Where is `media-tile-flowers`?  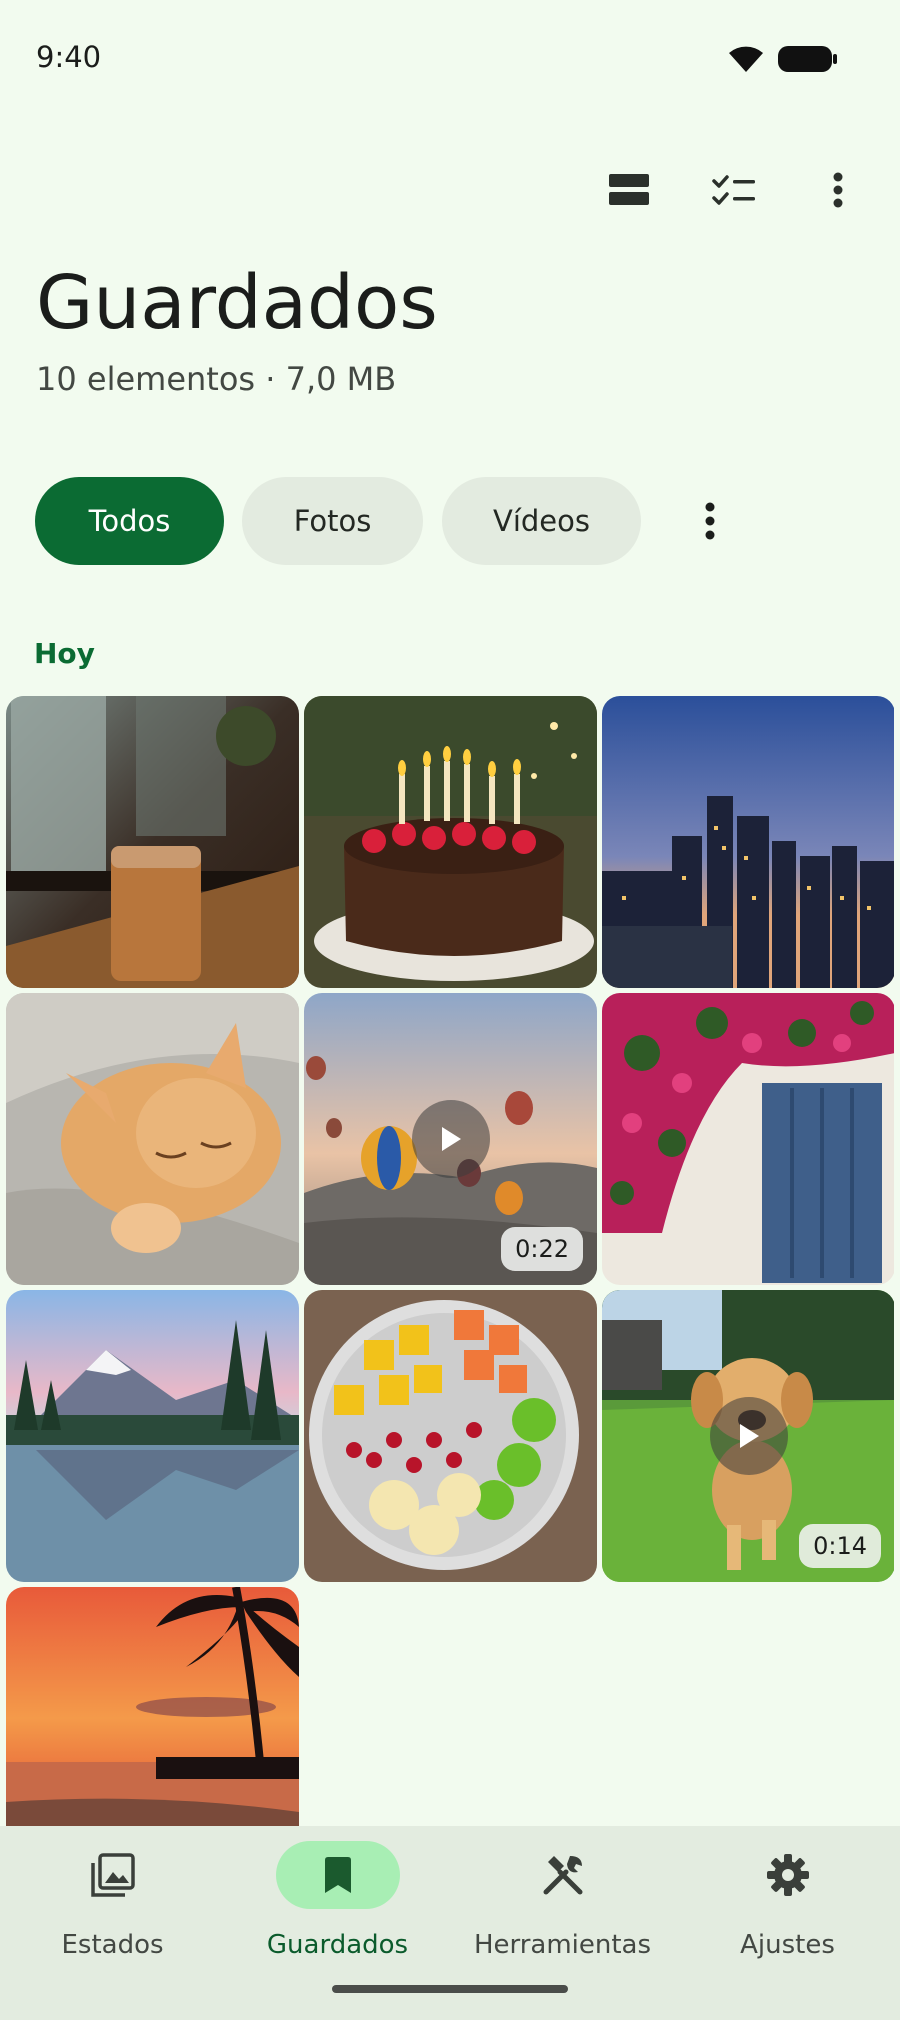
media-tile-flowers is located at coordinates (748, 1139).